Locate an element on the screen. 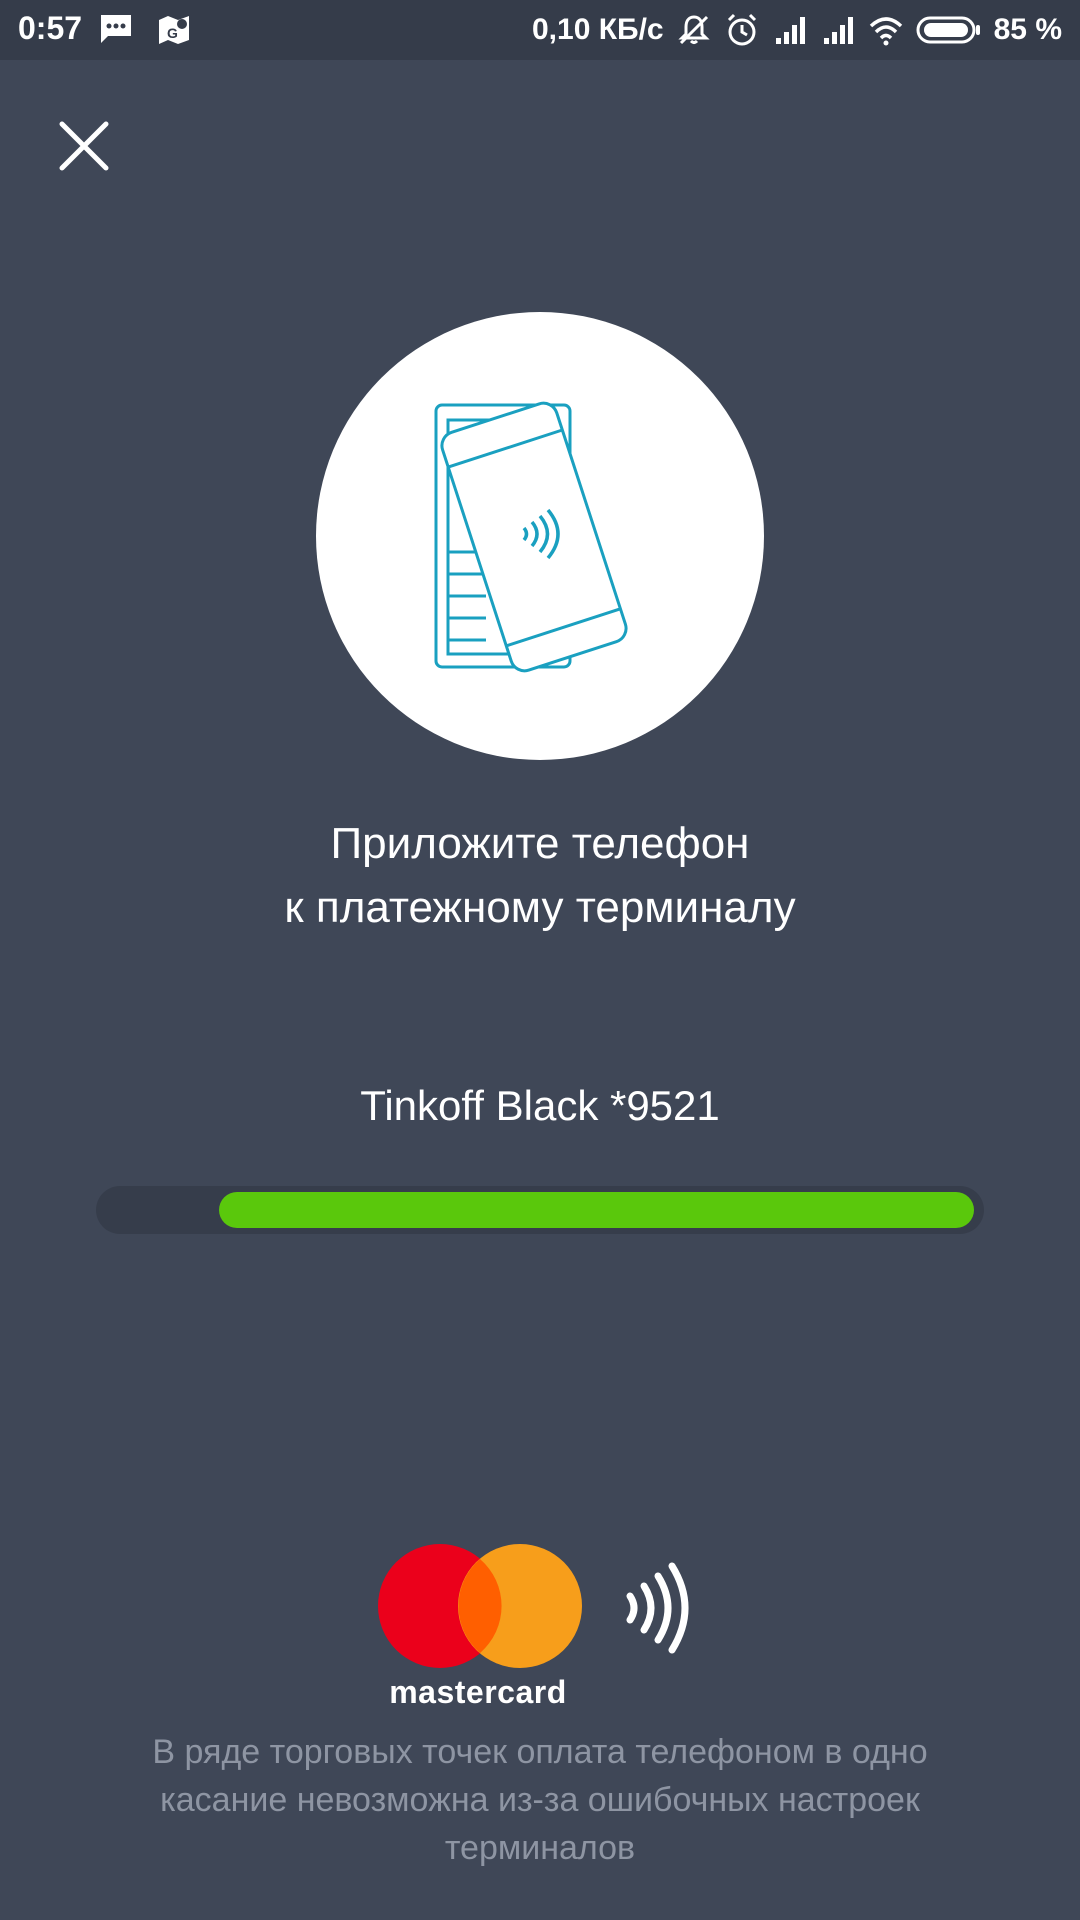 This screenshot has width=1080, height=1920. mastercard-logo: mastercard is located at coordinates (483, 1628).